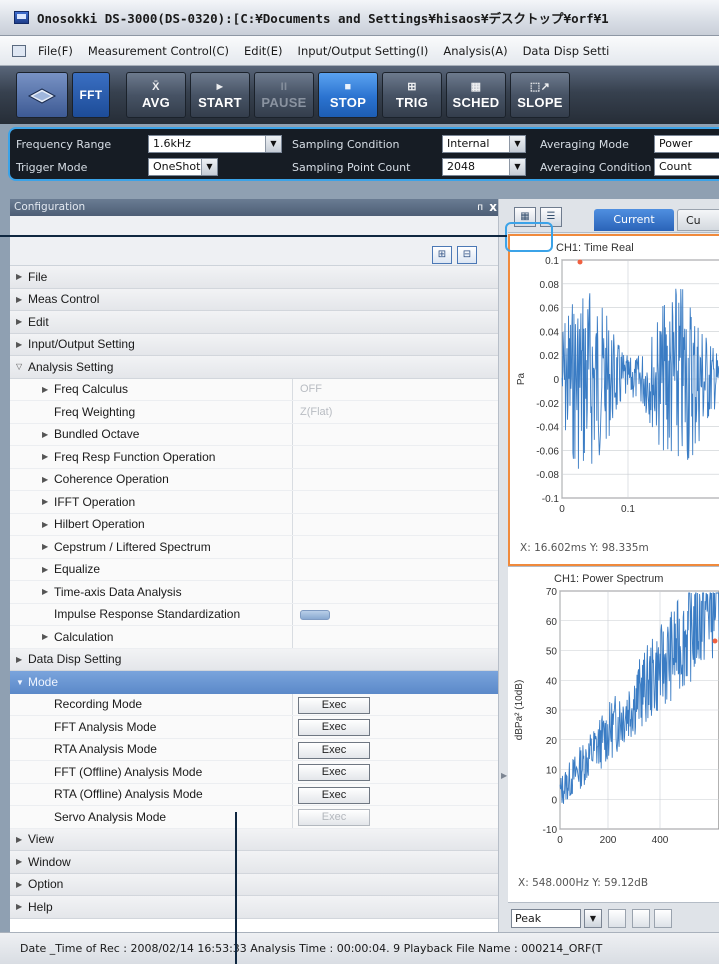 Image resolution: width=719 pixels, height=964 pixels. I want to click on stop-button: ■ STOP, so click(348, 95).